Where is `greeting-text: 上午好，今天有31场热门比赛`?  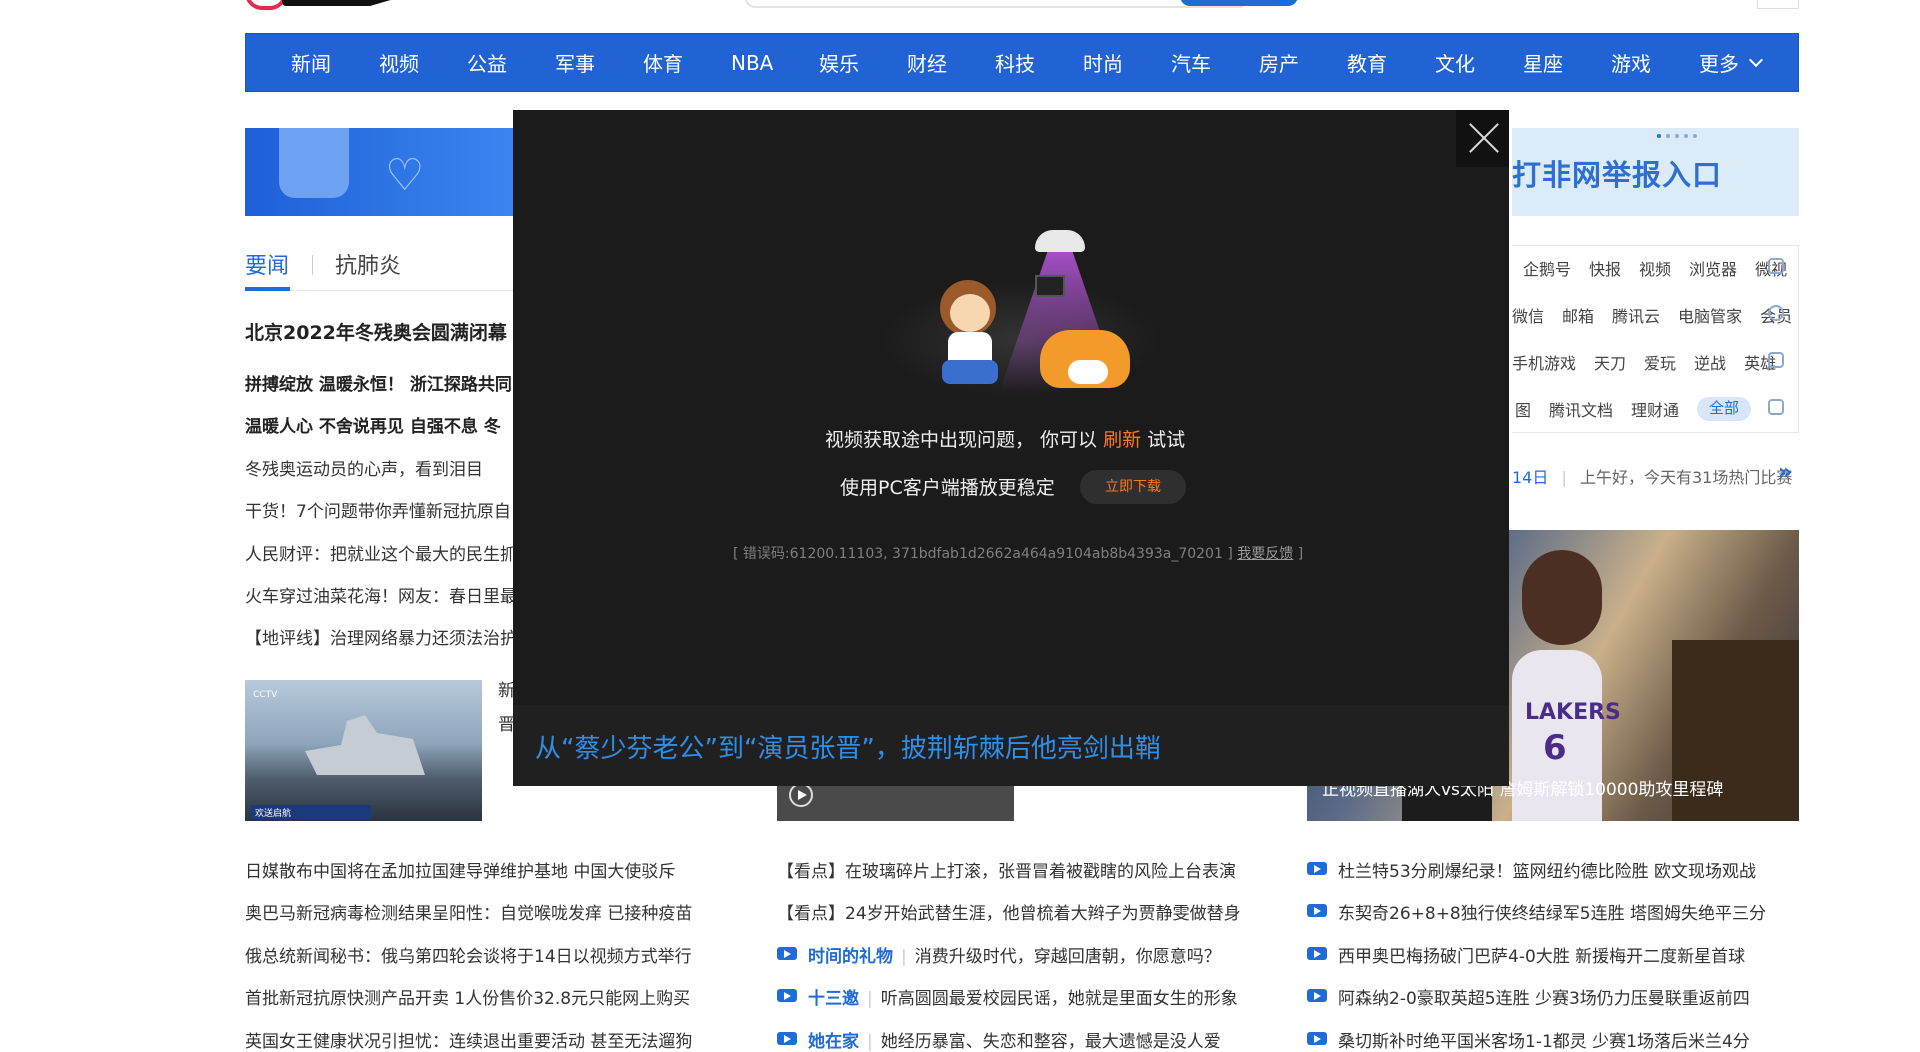
greeting-text: 上午好，今天有31场热门比赛 is located at coordinates (1686, 477).